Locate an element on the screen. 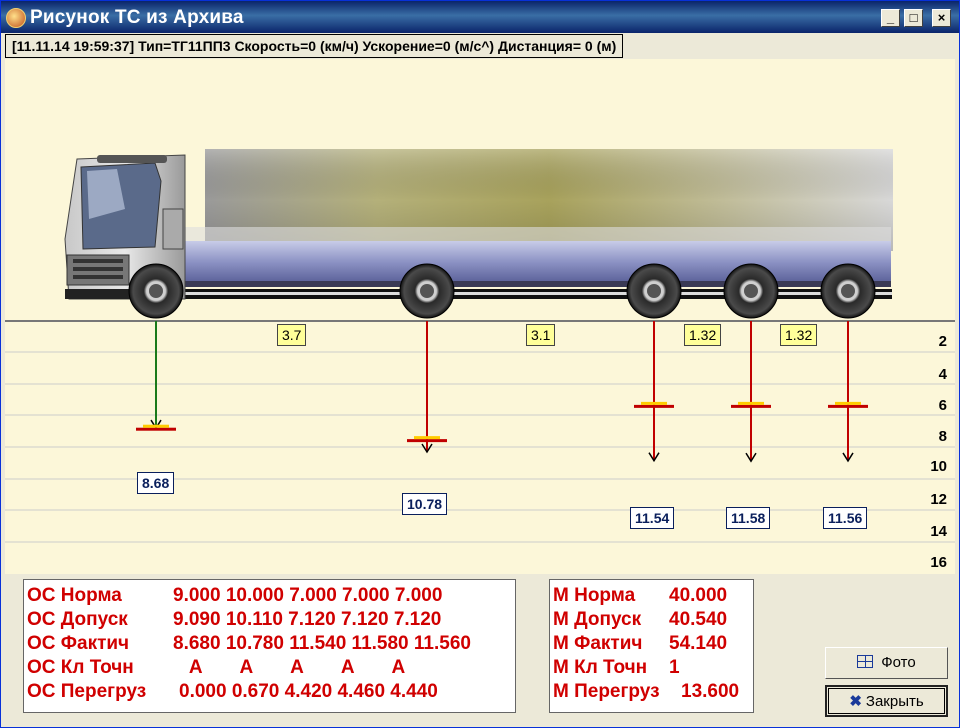  scale-label-4: 4 is located at coordinates (942, 374).